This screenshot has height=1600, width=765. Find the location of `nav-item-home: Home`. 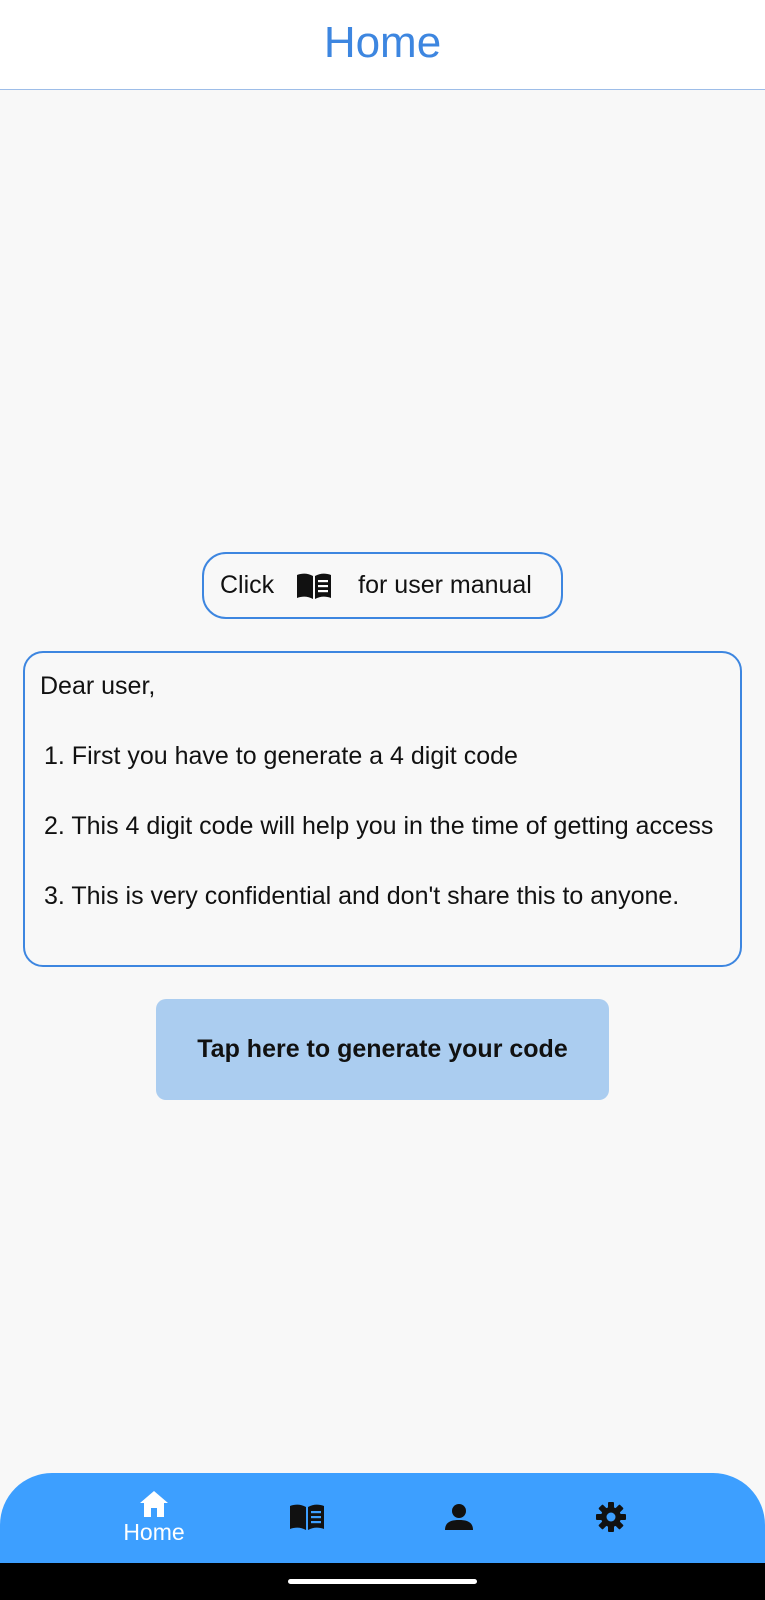

nav-item-home: Home is located at coordinates (154, 1518).